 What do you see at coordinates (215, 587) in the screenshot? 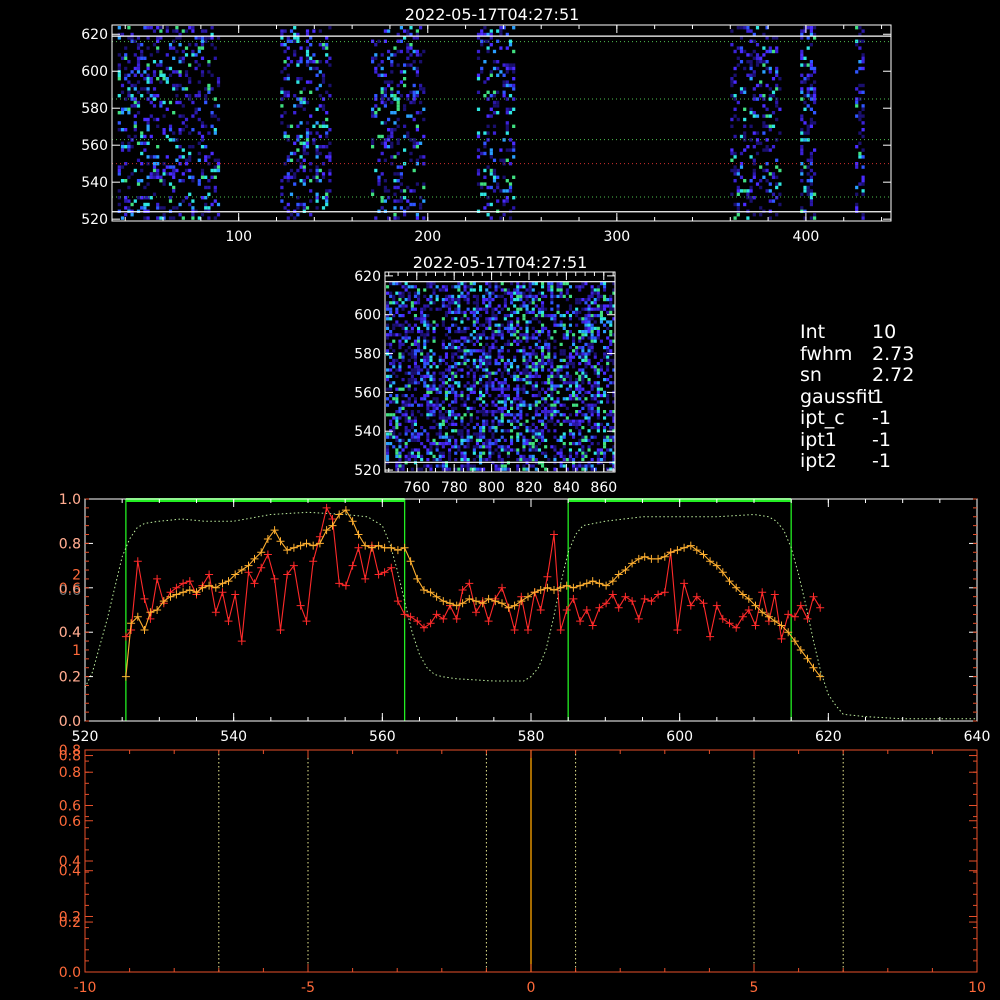
I see `series-orange-point` at bounding box center [215, 587].